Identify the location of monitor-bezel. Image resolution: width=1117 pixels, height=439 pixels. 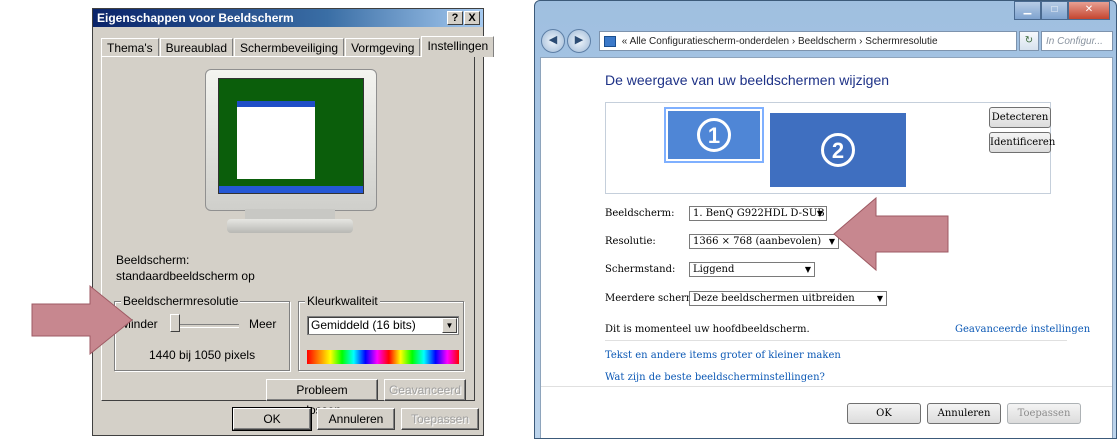
(291, 140).